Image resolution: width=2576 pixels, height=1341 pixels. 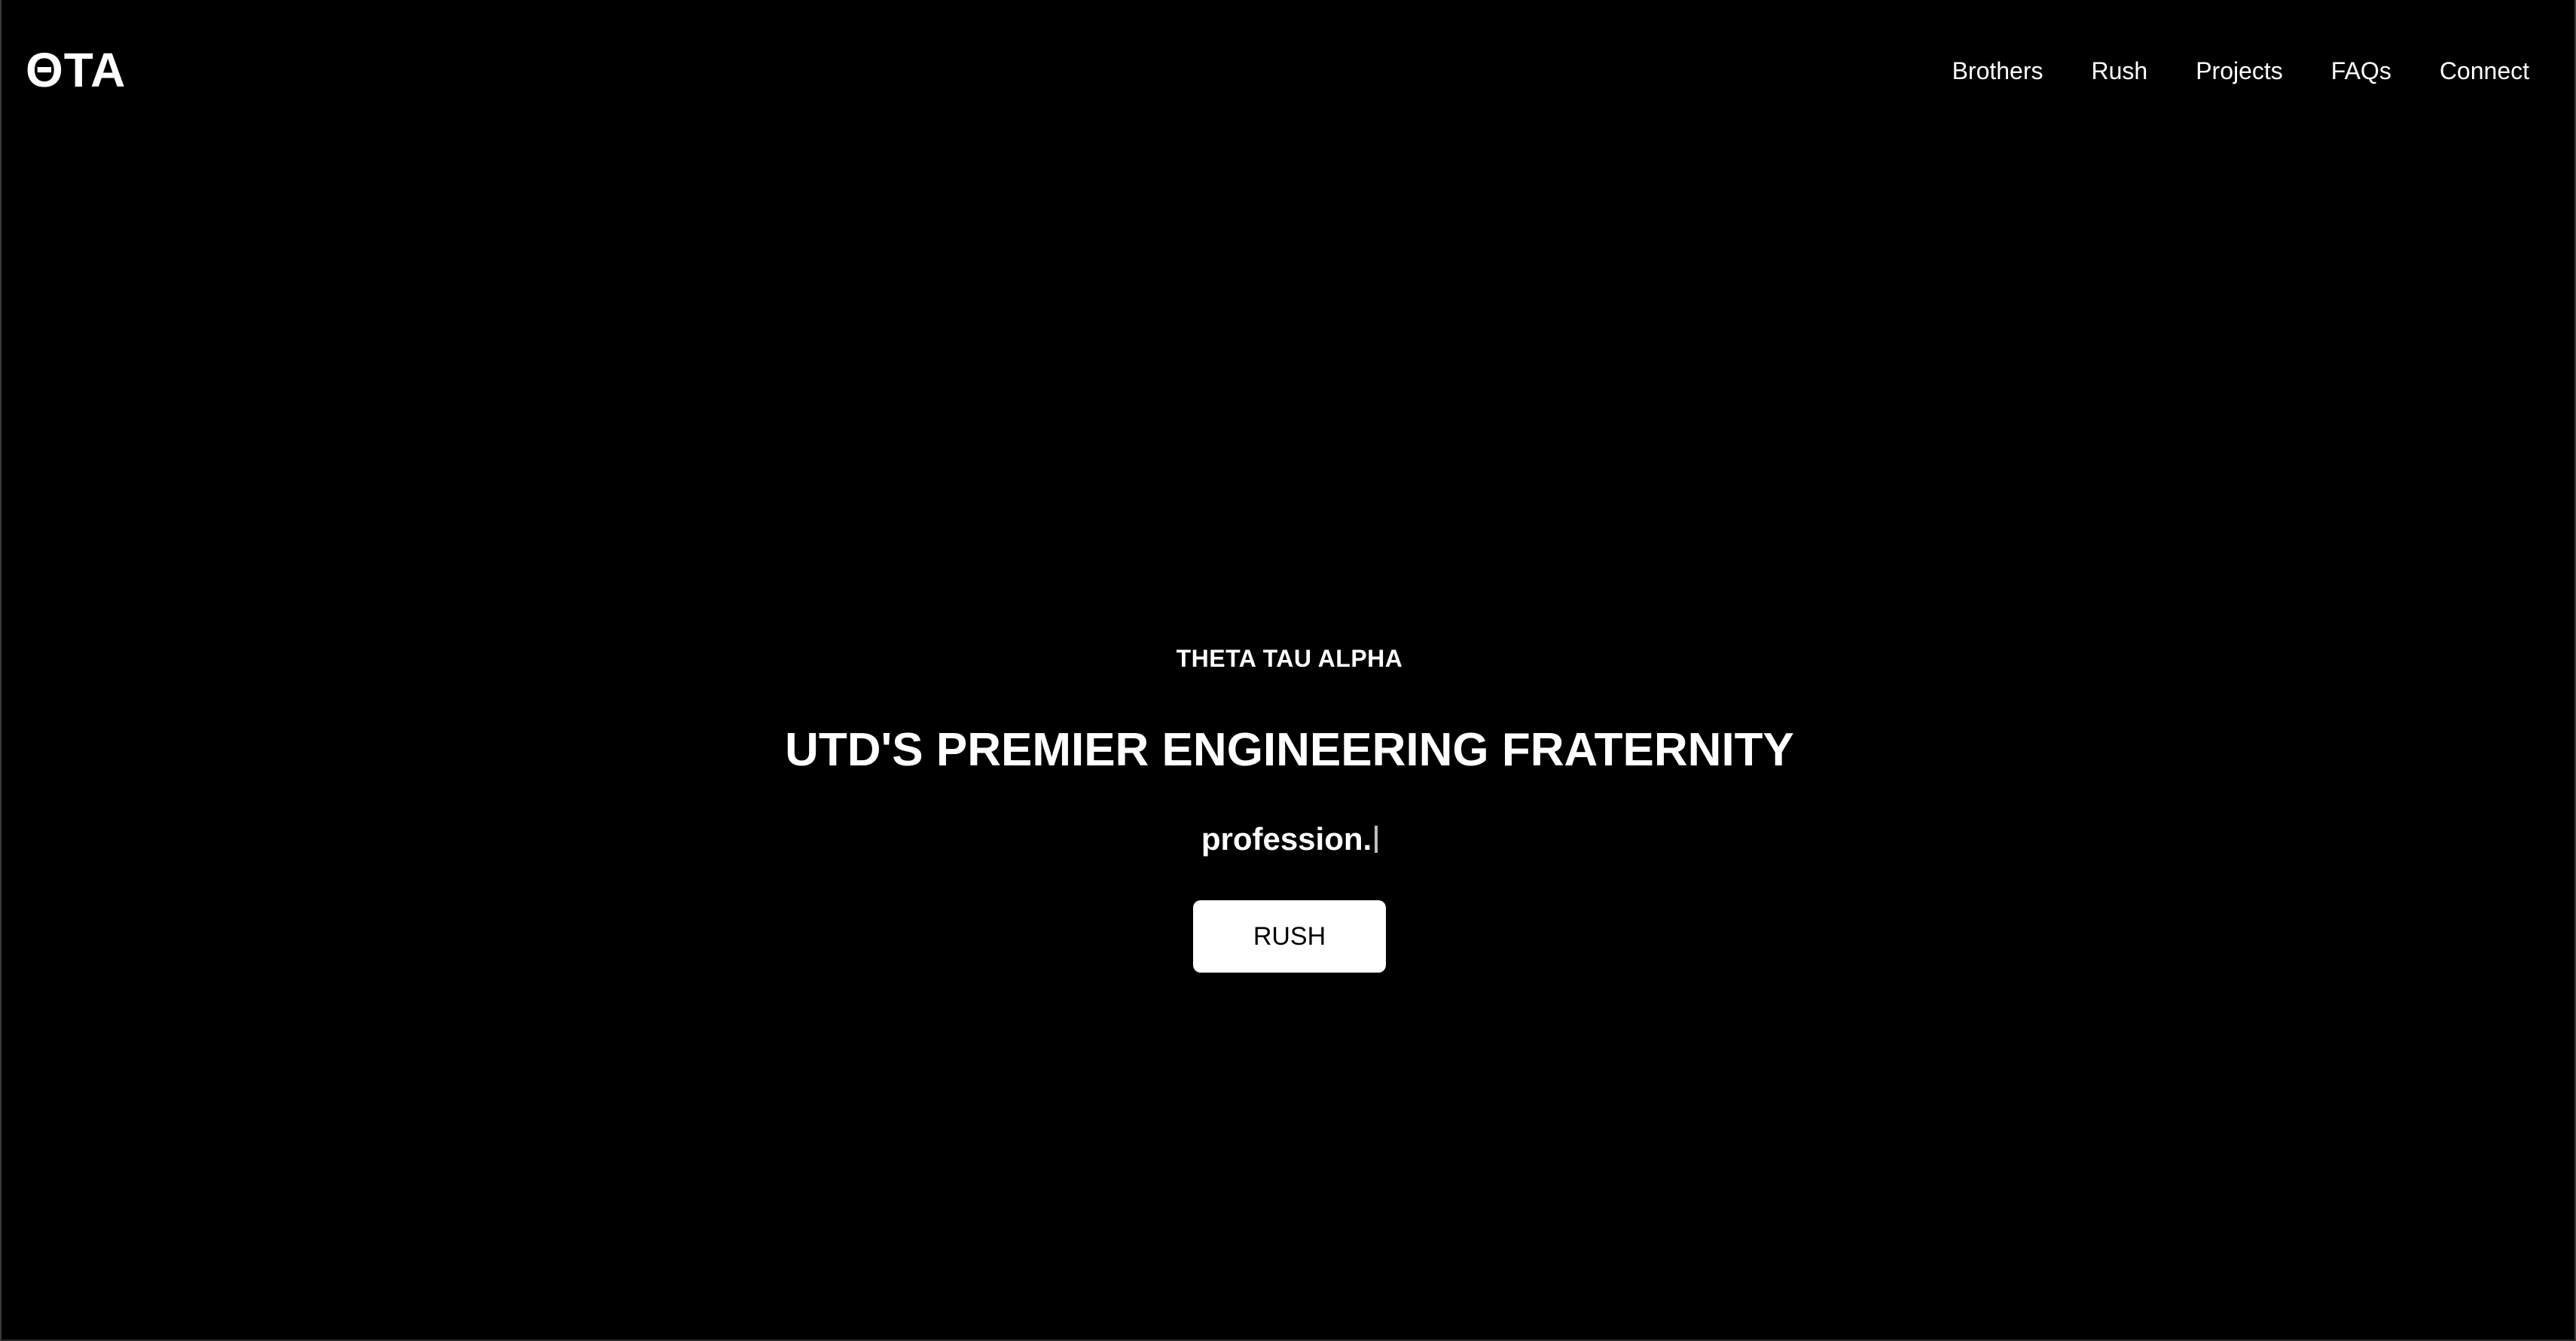 What do you see at coordinates (1377, 839) in the screenshot?
I see `text-cursor` at bounding box center [1377, 839].